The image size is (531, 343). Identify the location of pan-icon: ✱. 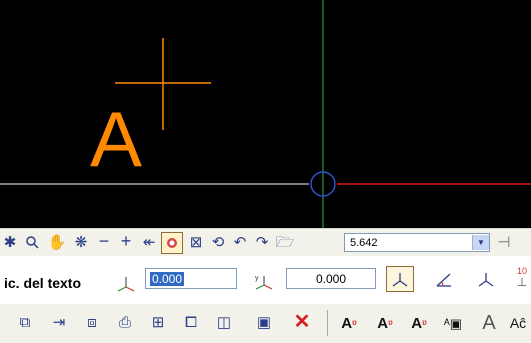
(10, 242).